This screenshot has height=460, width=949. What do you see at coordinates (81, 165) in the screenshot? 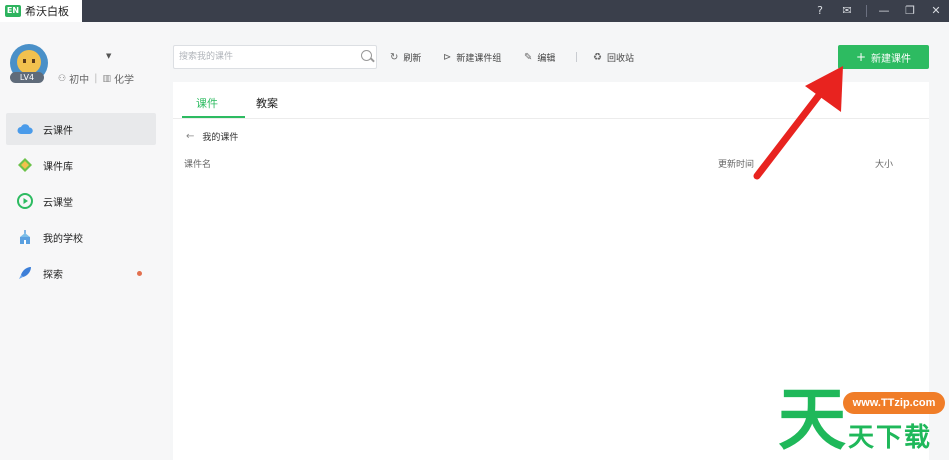
I see `sidebar-item-courseware-library: 课件库` at bounding box center [81, 165].